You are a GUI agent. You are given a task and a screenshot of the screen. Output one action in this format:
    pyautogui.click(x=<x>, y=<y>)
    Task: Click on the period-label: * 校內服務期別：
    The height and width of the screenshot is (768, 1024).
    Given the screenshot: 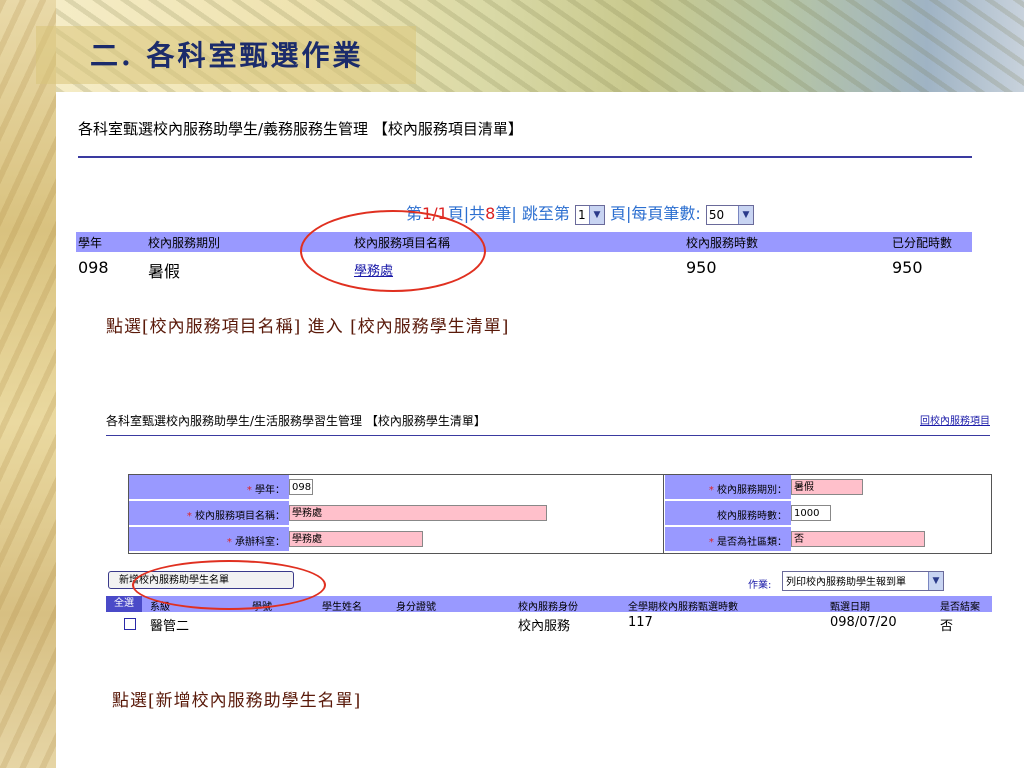 What is the action you would take?
    pyautogui.click(x=726, y=488)
    